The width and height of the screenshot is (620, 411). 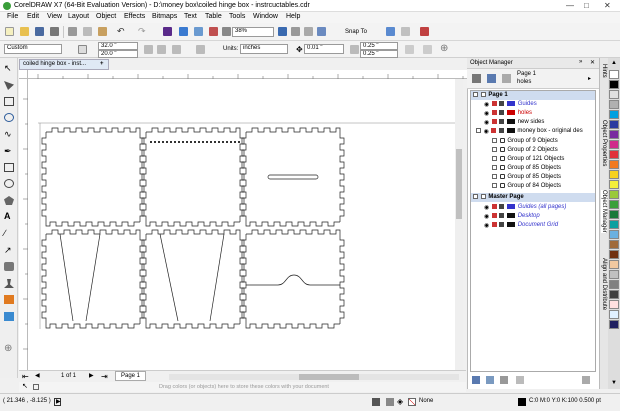 What do you see at coordinates (9, 151) in the screenshot?
I see `artistic-media-icon: ✒` at bounding box center [9, 151].